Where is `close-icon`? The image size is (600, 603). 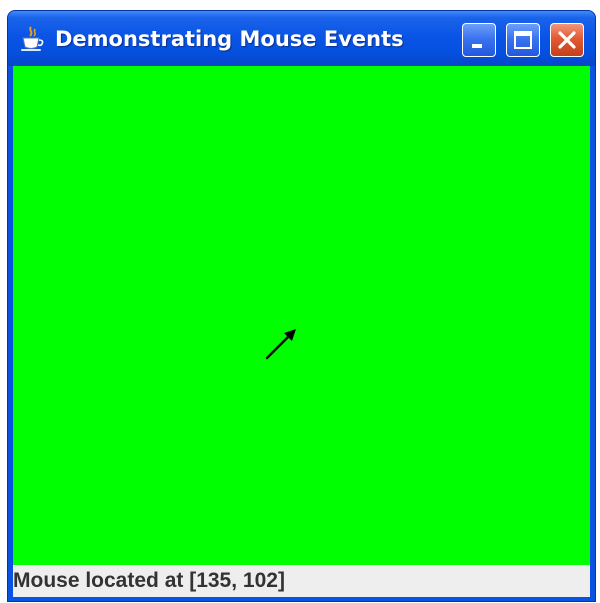
close-icon is located at coordinates (567, 40).